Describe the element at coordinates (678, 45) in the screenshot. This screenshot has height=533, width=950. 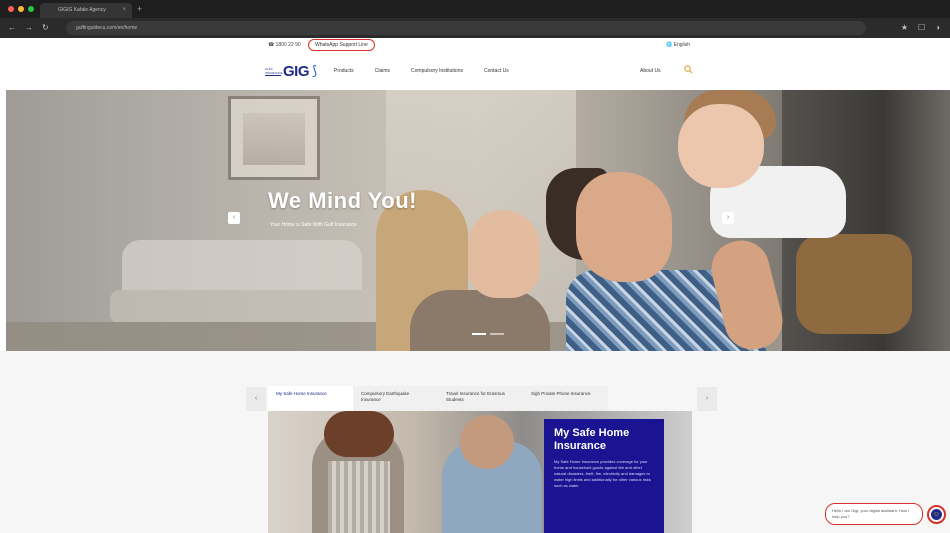
I see `language-selector: 🌐 English` at that location.